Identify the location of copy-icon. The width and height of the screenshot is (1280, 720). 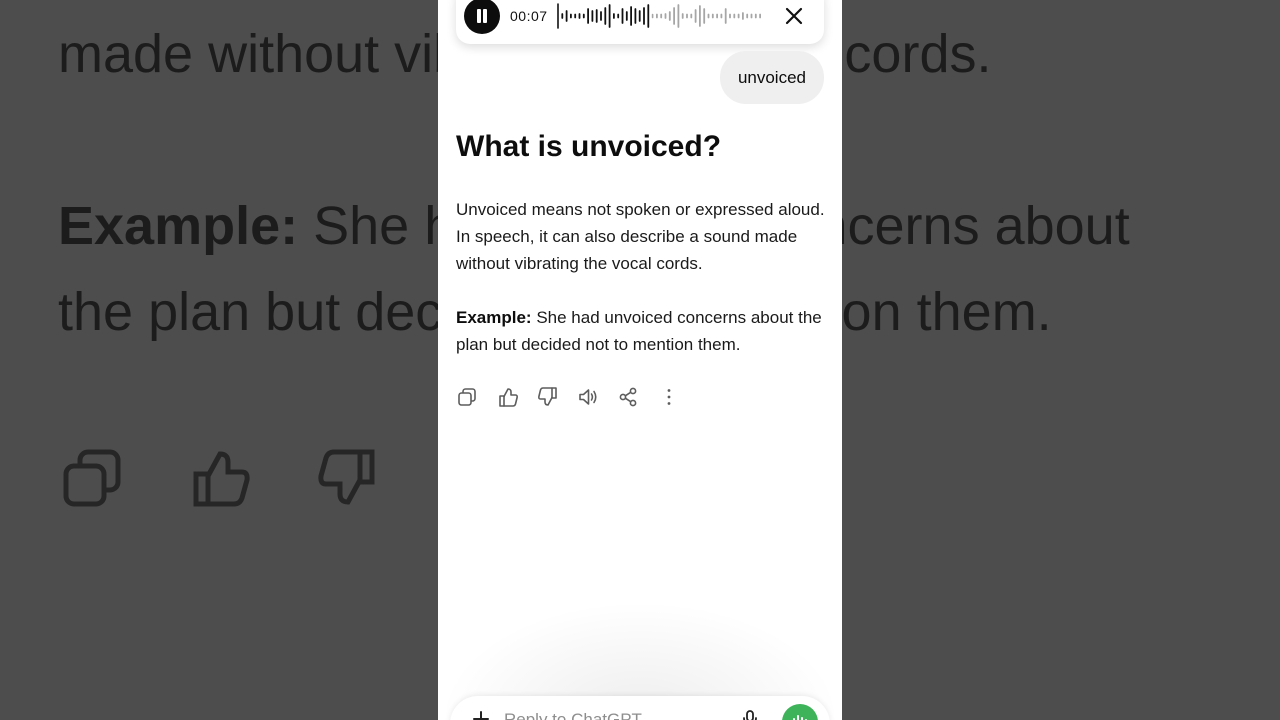
(467, 397).